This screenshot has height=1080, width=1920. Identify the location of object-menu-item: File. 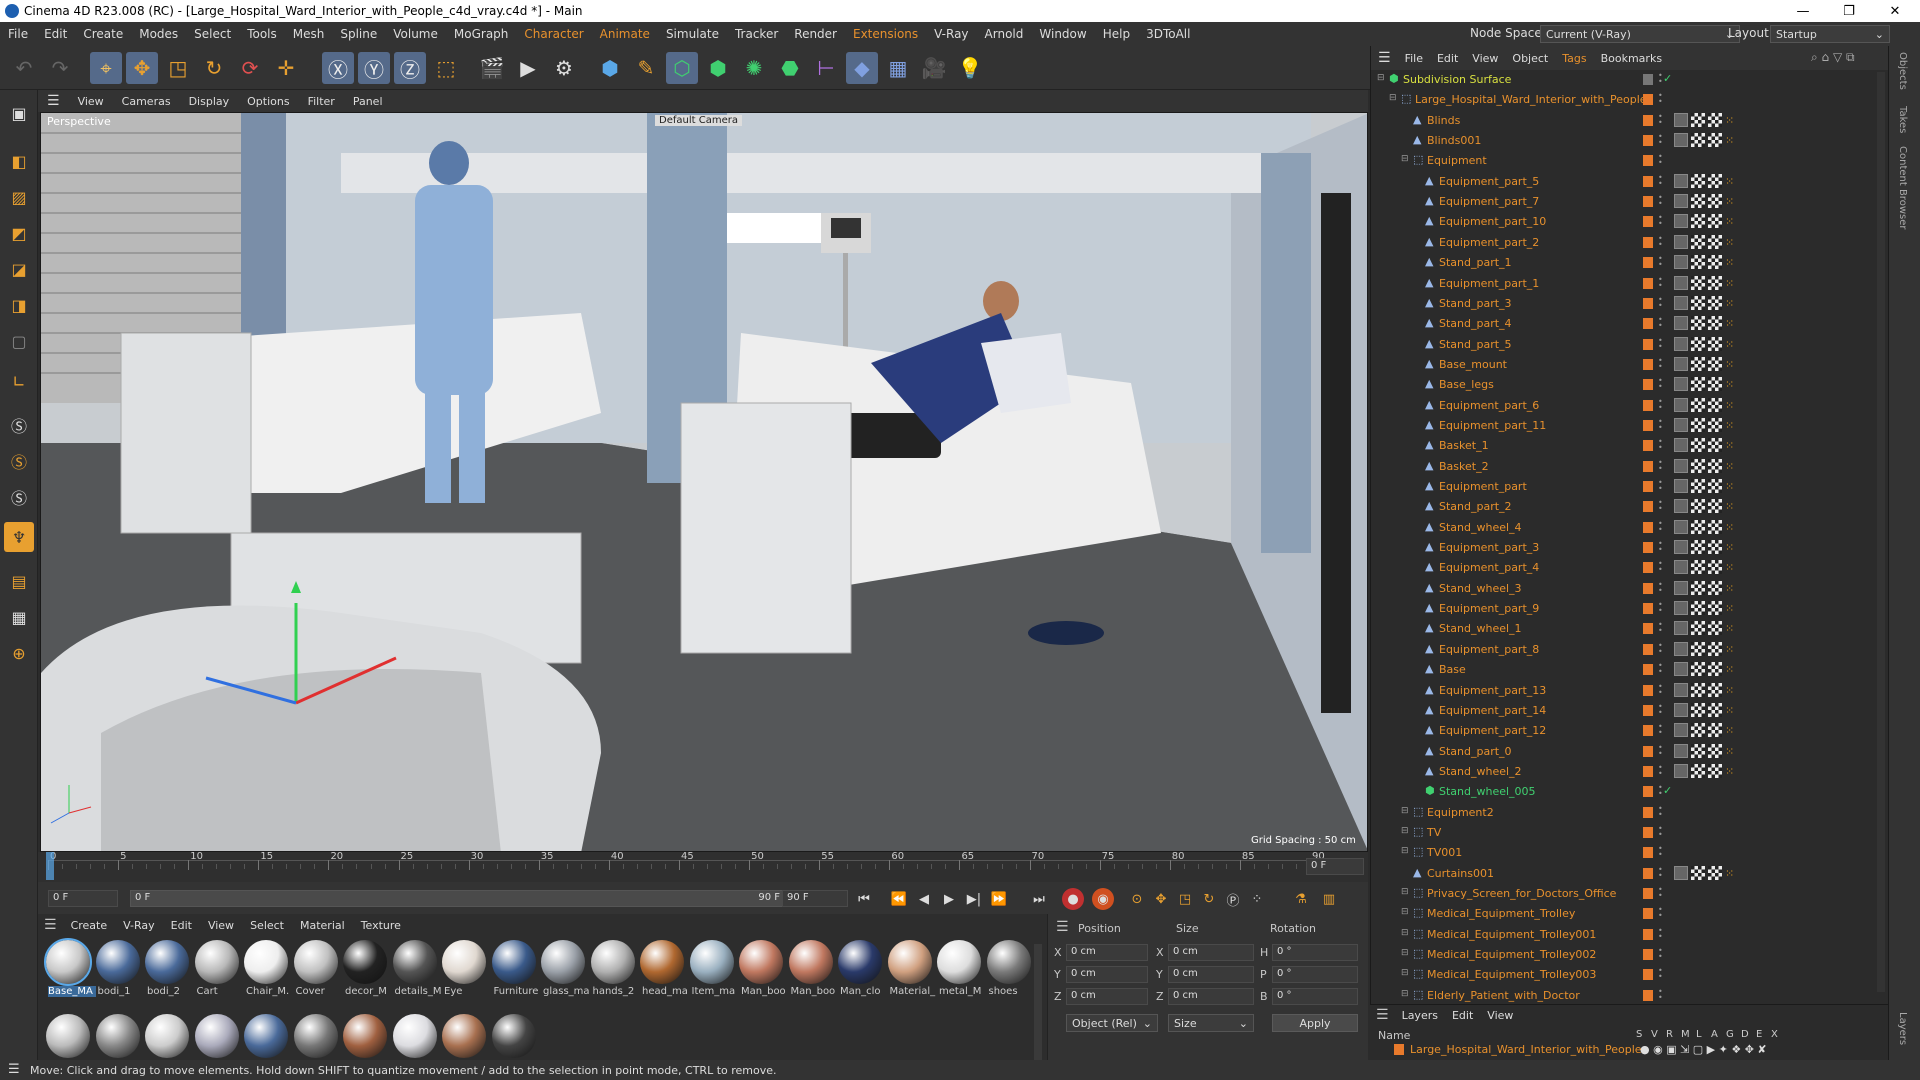
(1414, 58).